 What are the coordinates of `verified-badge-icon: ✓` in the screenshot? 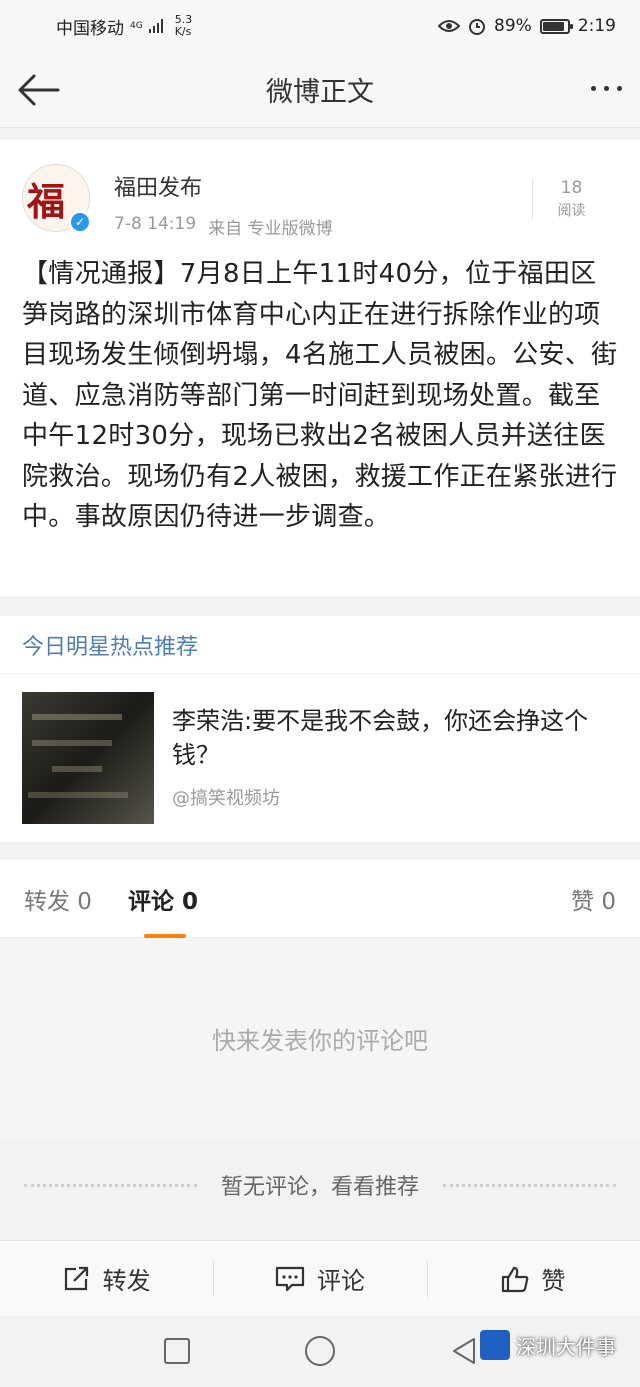 It's located at (80, 222).